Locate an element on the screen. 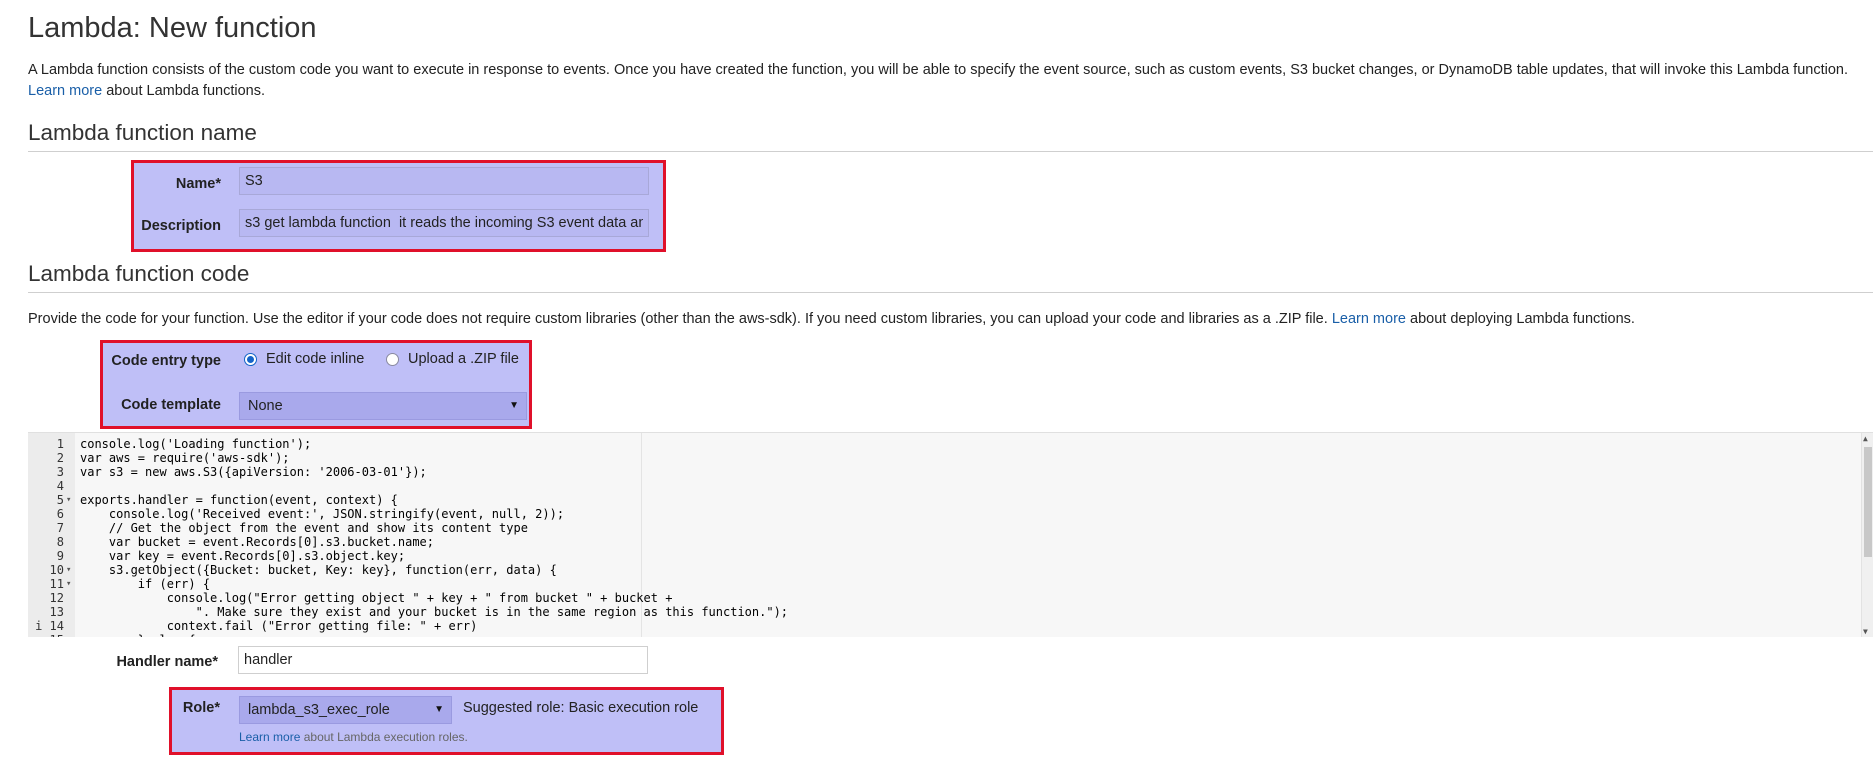 The height and width of the screenshot is (765, 1873). radio-upload-zip is located at coordinates (392, 359).